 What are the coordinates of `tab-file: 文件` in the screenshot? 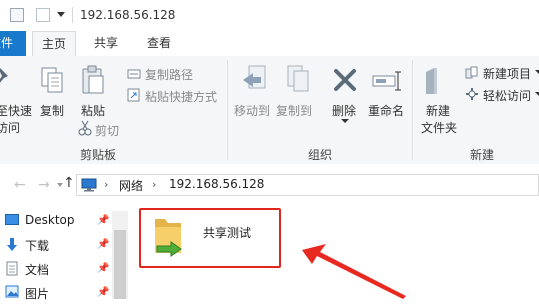 It's located at (13, 43).